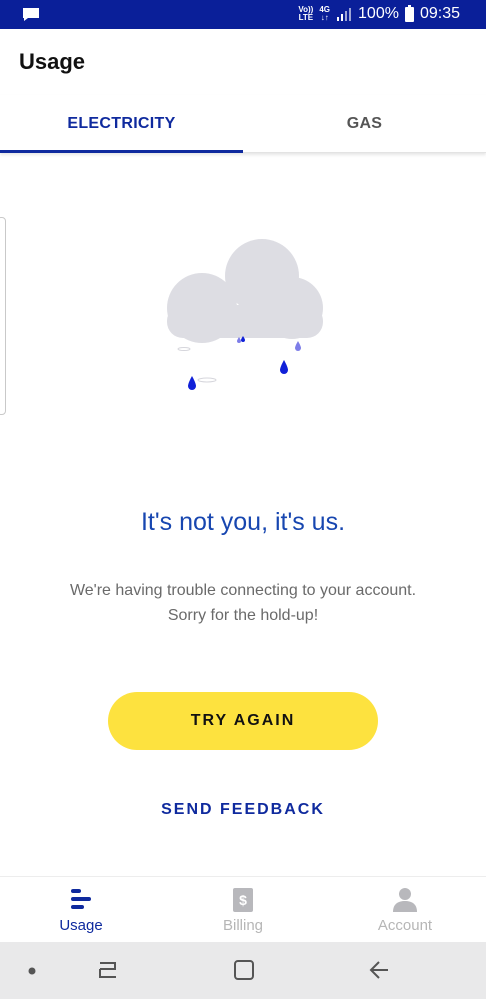 The height and width of the screenshot is (999, 486). Describe the element at coordinates (405, 925) in the screenshot. I see `nav-label-account: Account` at that location.